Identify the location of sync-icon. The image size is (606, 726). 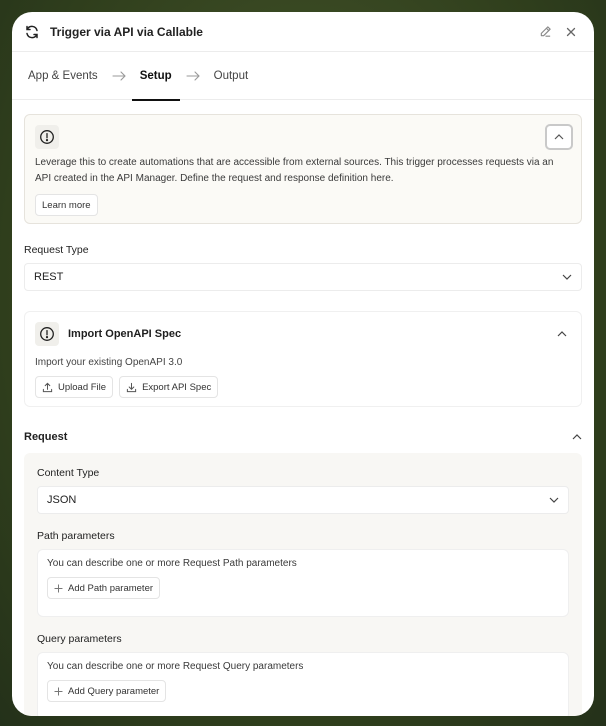
(32, 32).